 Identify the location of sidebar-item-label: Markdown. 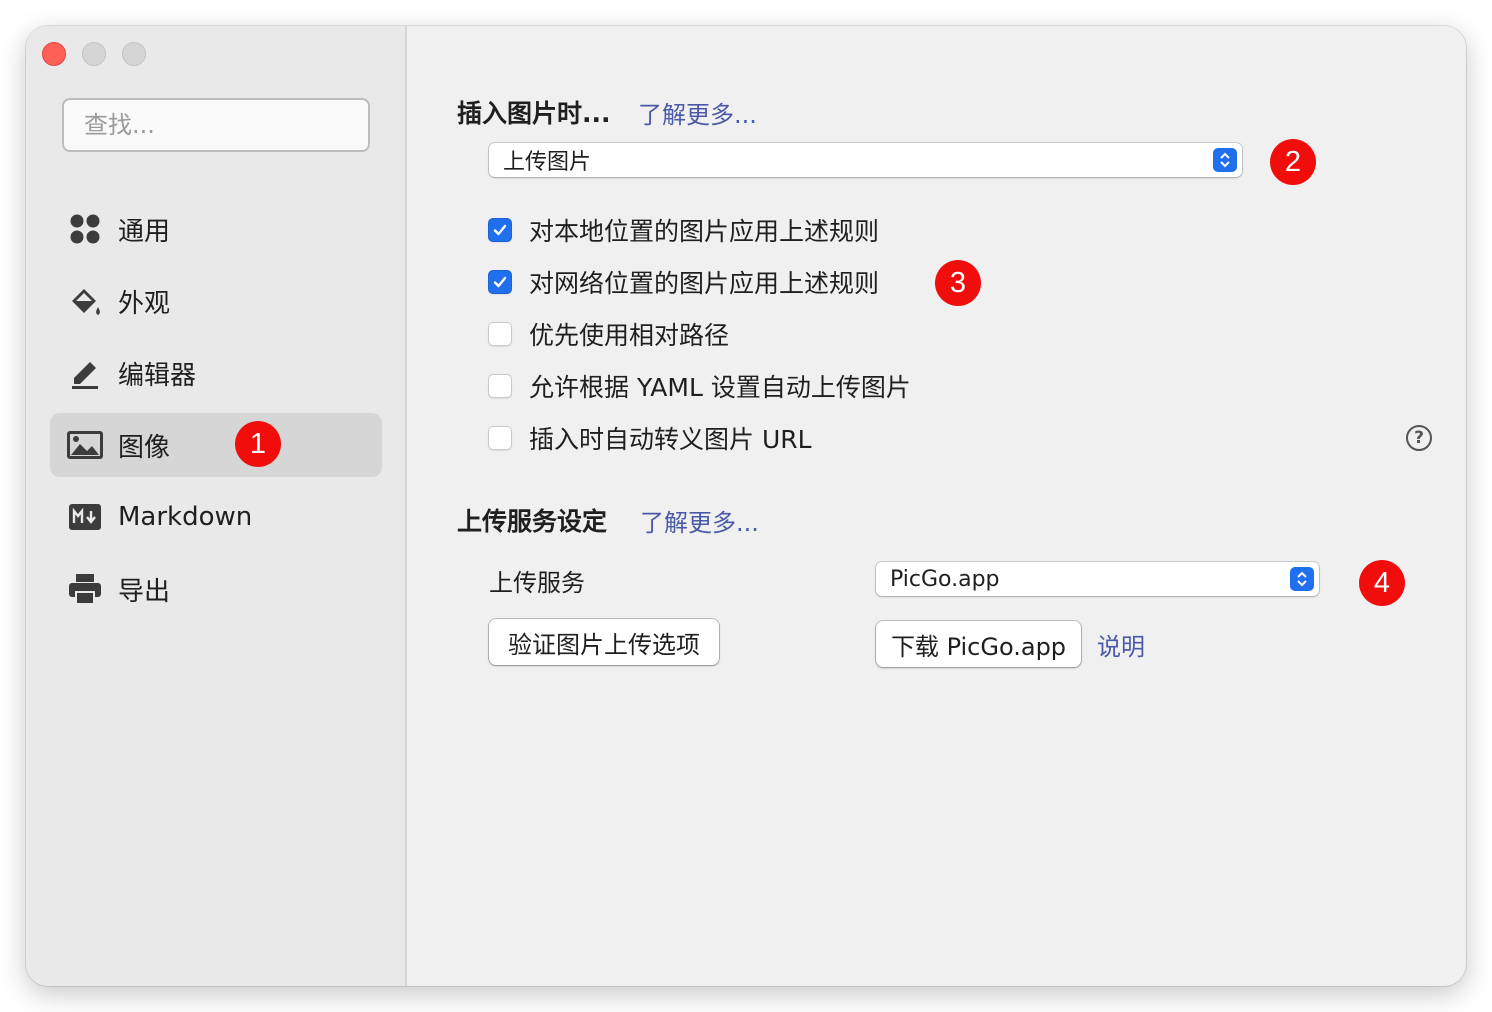
(185, 517).